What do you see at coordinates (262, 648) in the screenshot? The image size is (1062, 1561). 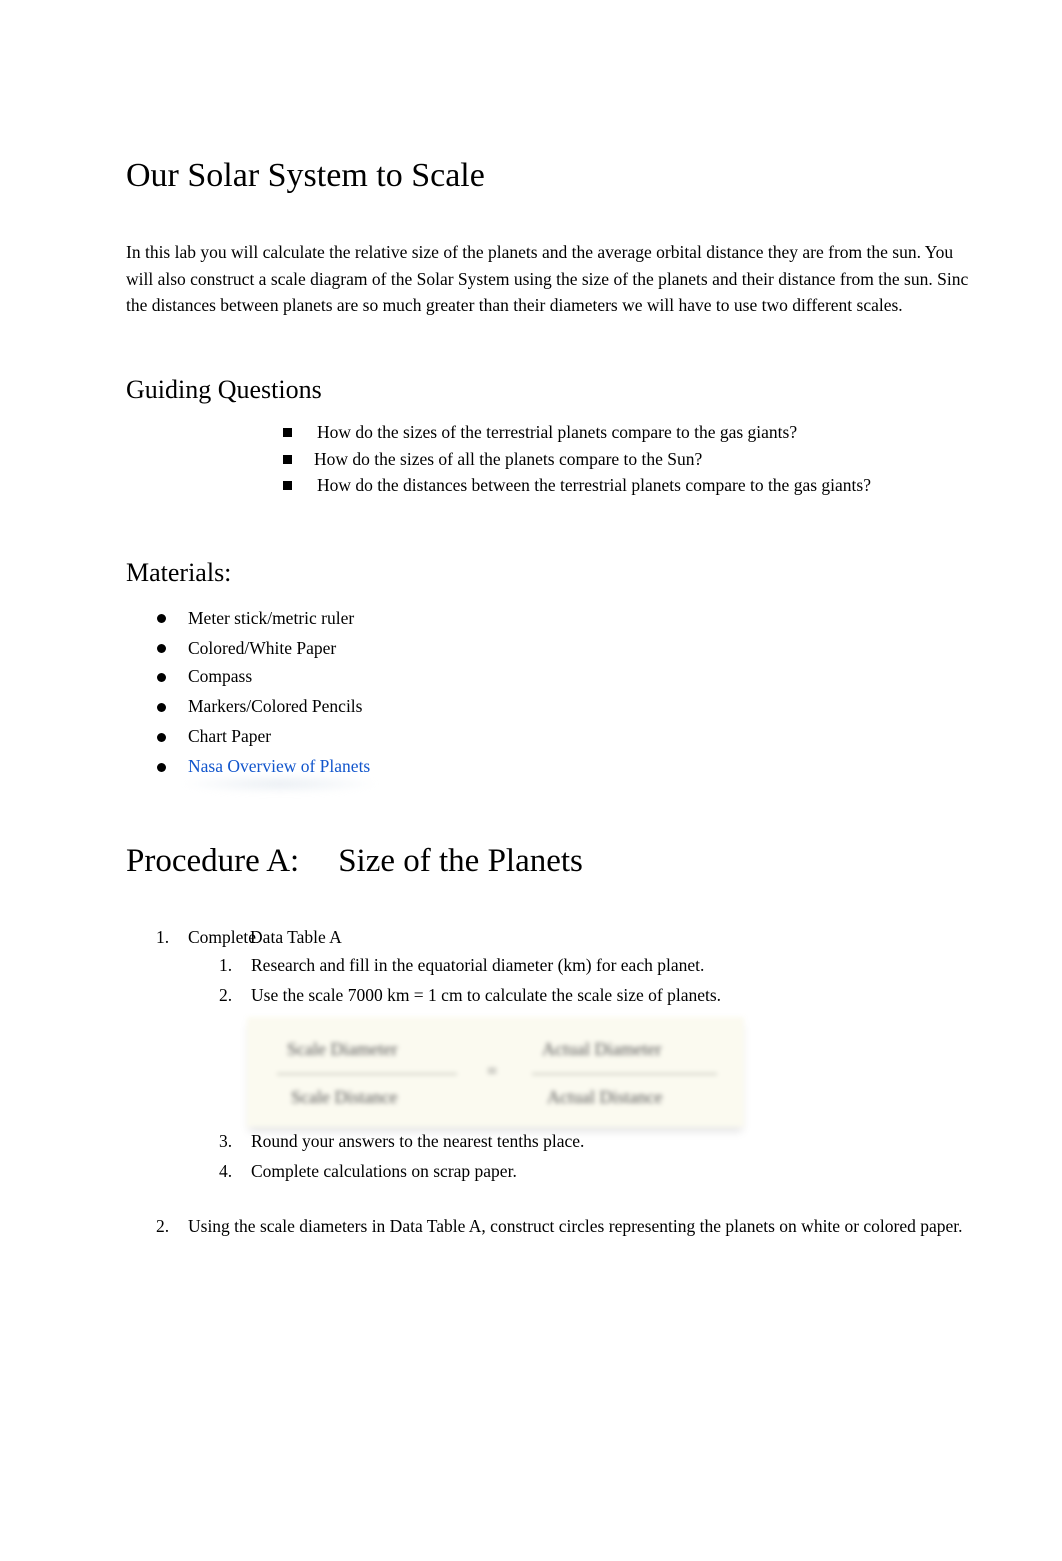 I see `material-item: Colored/White Paper` at bounding box center [262, 648].